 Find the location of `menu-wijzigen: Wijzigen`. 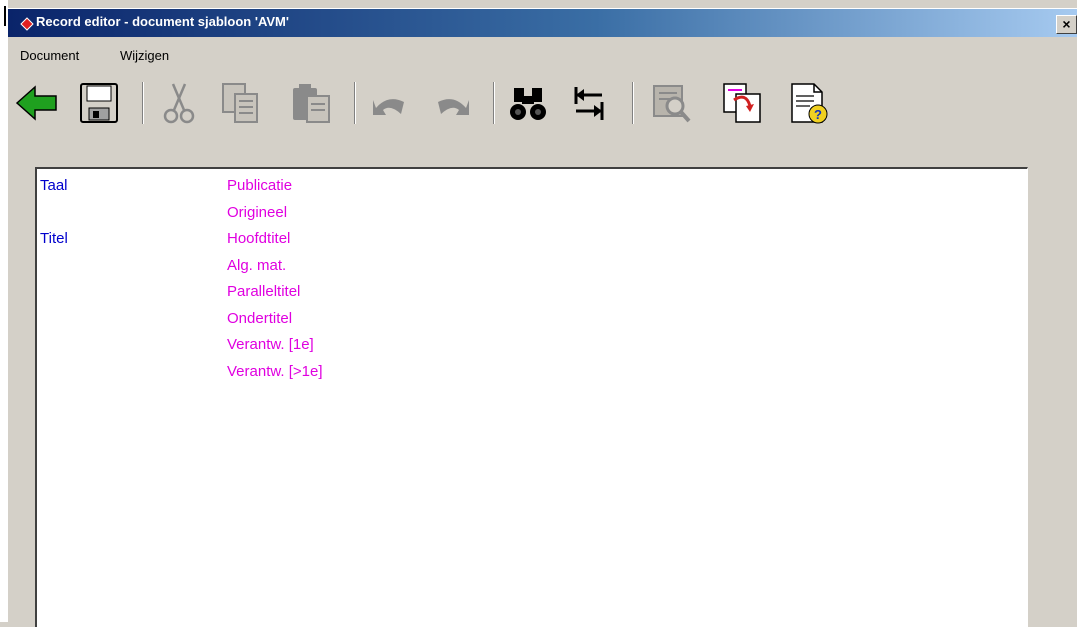

menu-wijzigen: Wijzigen is located at coordinates (144, 55).